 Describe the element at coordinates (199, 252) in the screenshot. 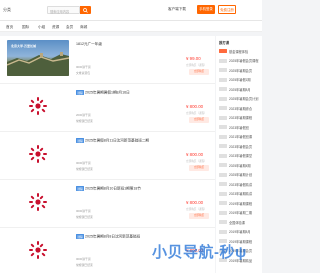

I see `watermark-text: 小贝导航-秒ψ` at that location.